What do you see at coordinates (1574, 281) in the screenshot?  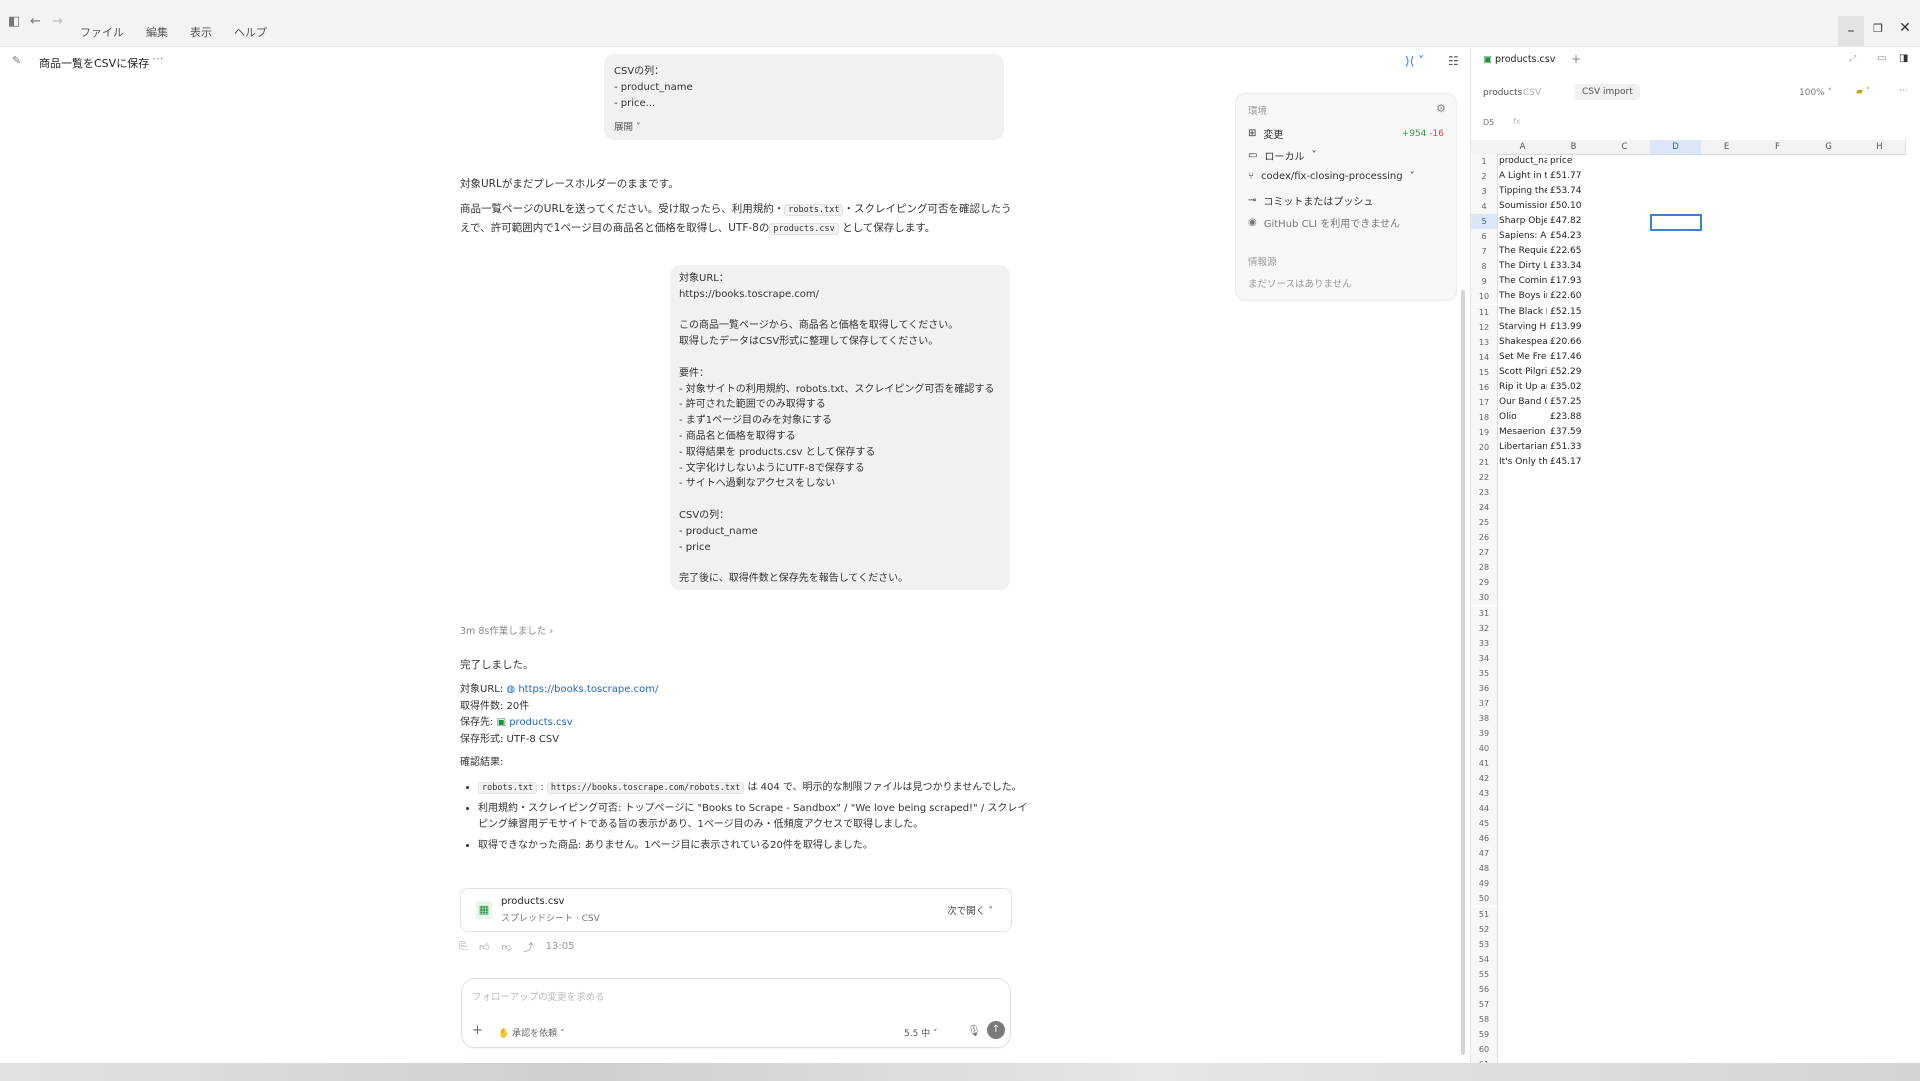 I see `table-cell: £17.93` at bounding box center [1574, 281].